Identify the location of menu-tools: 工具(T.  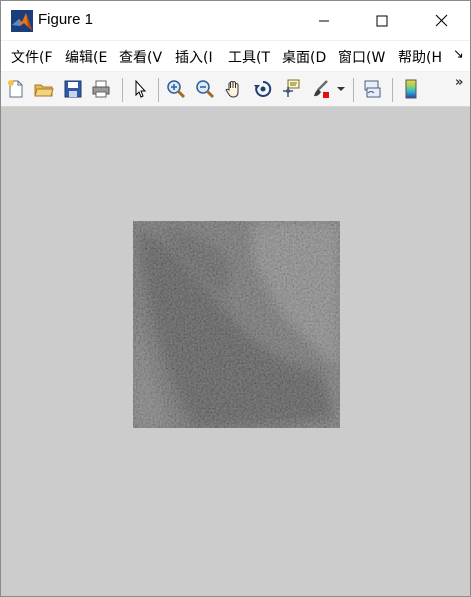
(249, 57).